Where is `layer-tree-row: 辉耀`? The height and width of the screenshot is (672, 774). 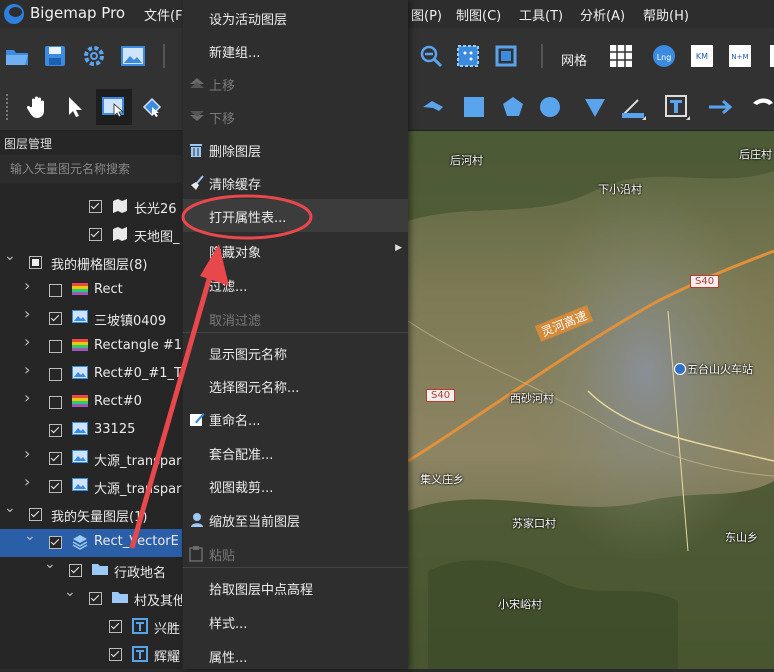 layer-tree-row: 辉耀 is located at coordinates (91, 655).